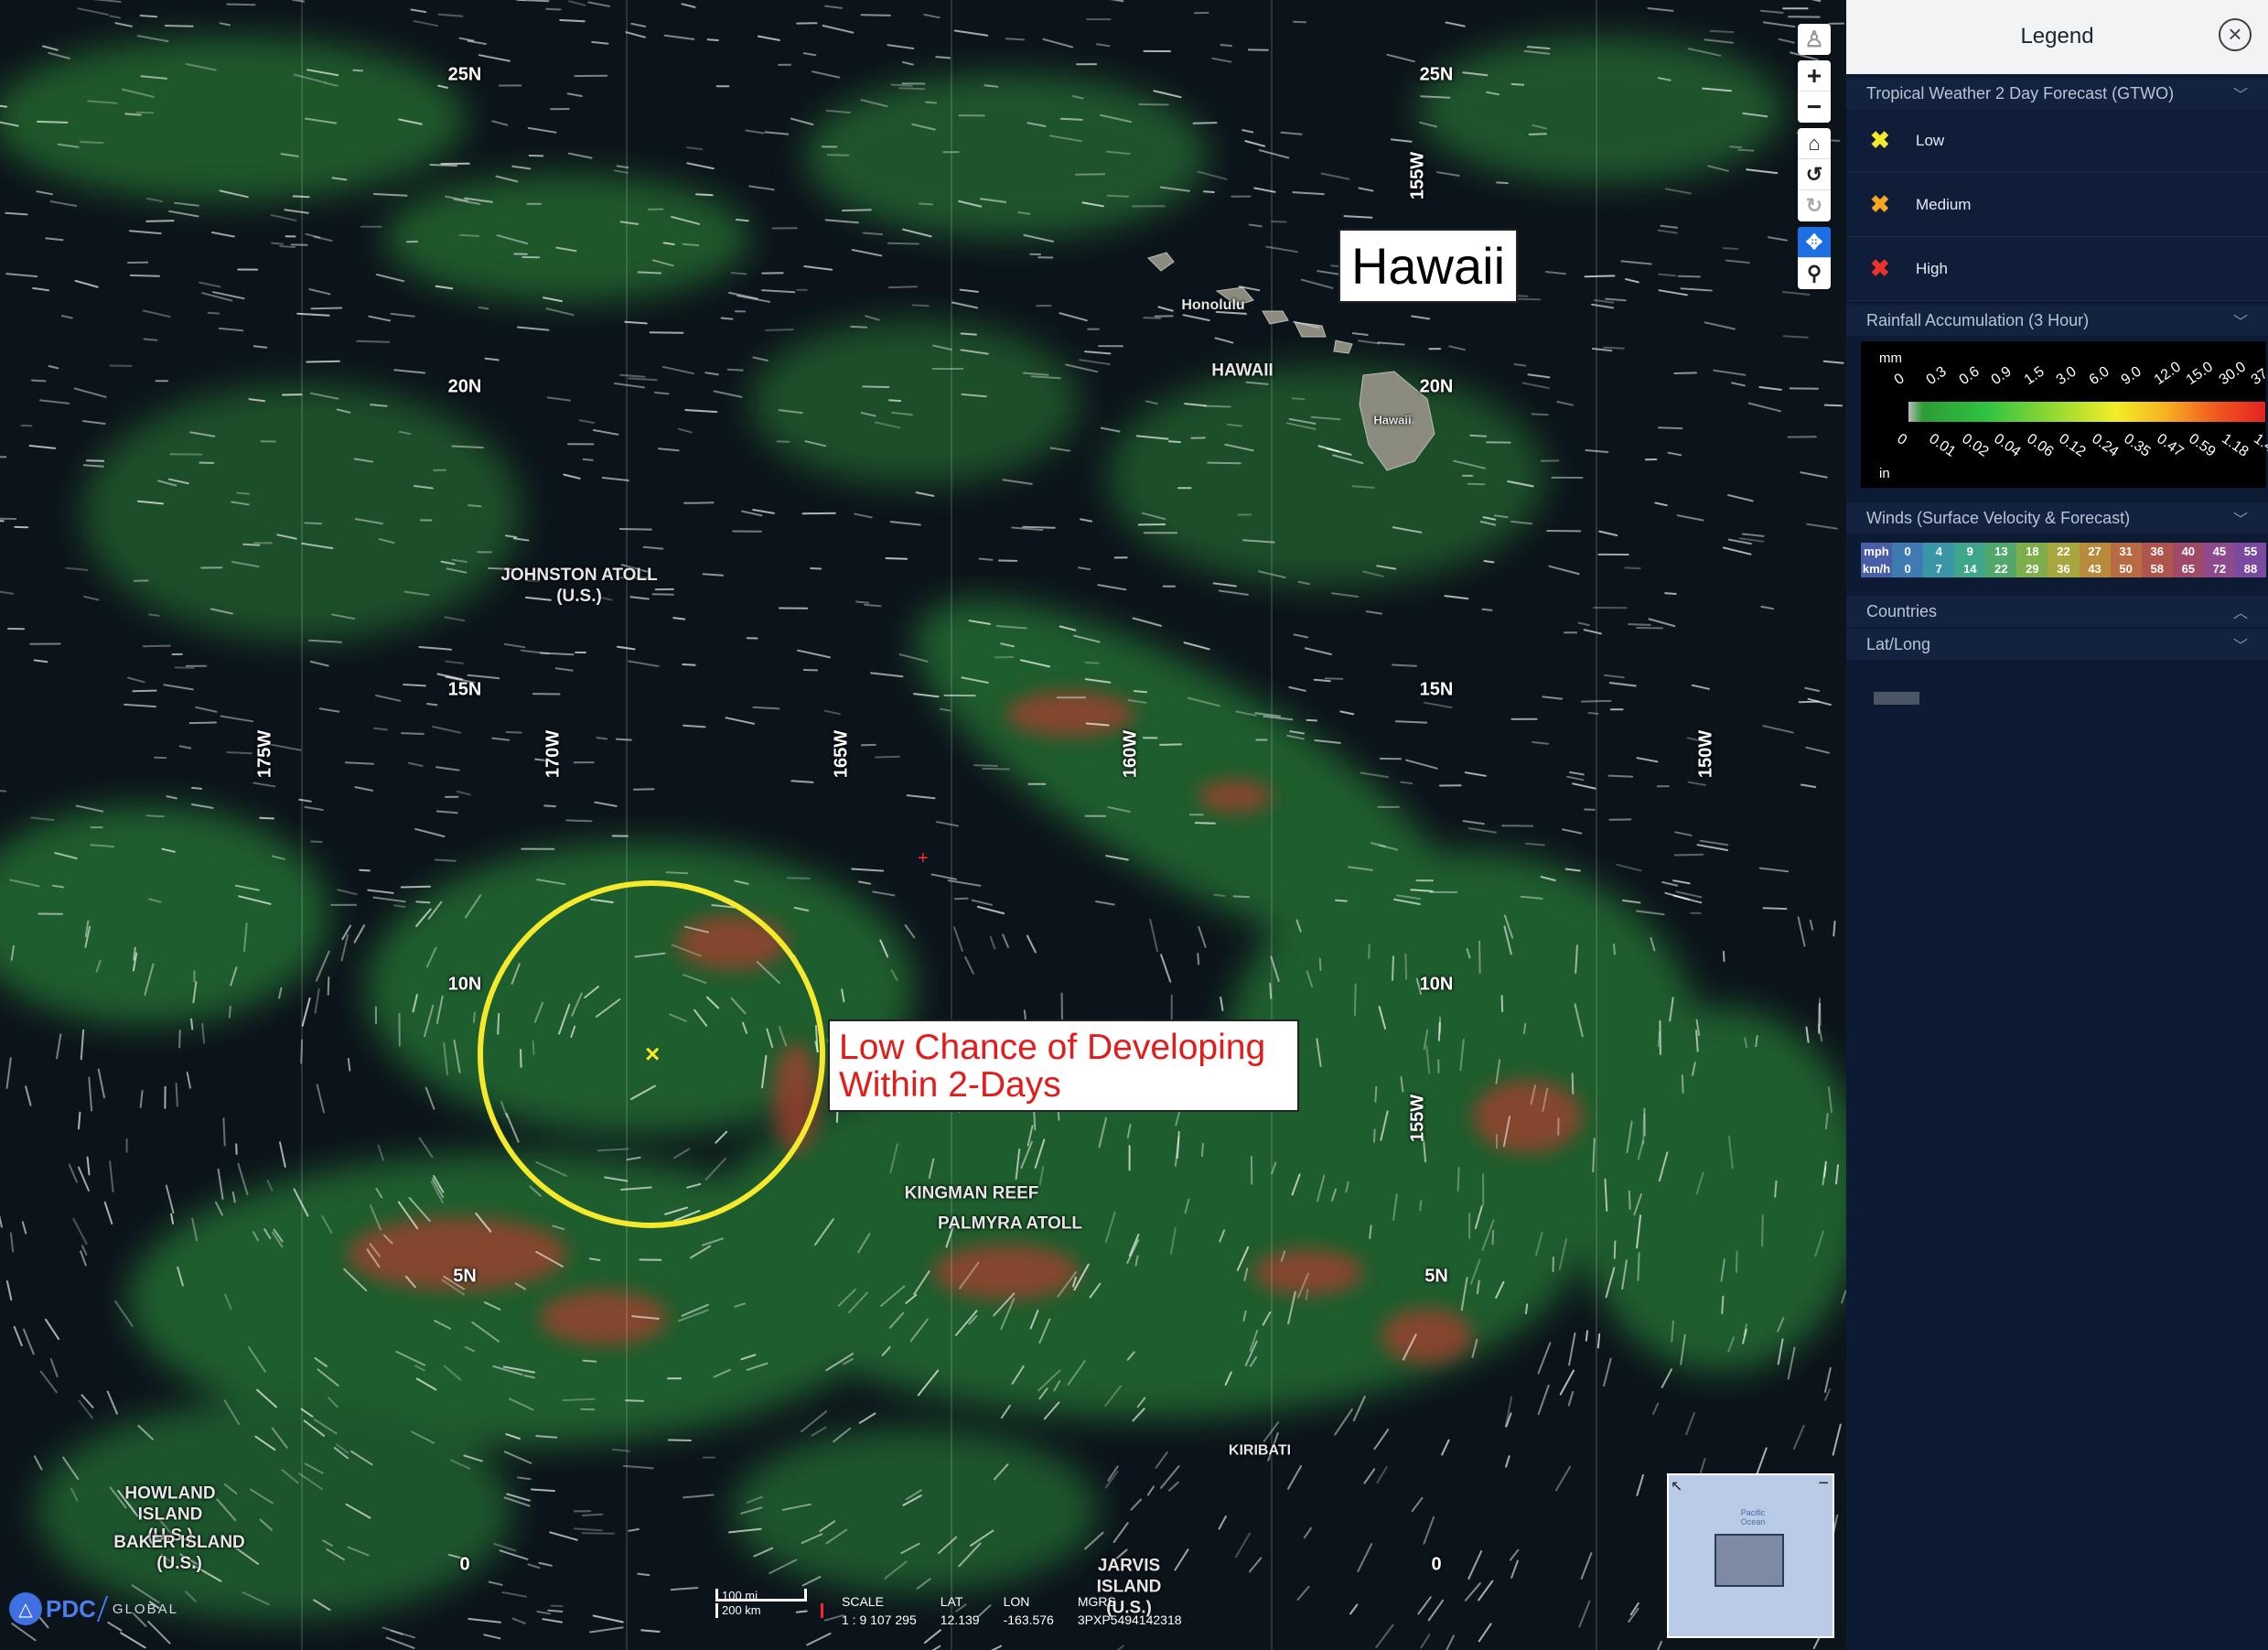  What do you see at coordinates (1417, 1118) in the screenshot?
I see `lon-label: 155W` at bounding box center [1417, 1118].